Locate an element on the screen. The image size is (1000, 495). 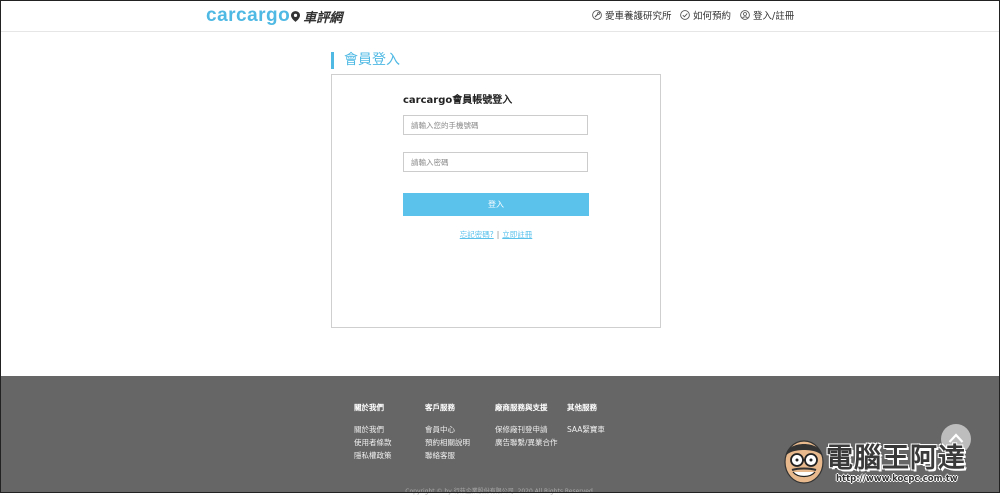
nav-link-maintenance-lab: 愛車養護研究所 is located at coordinates (632, 15).